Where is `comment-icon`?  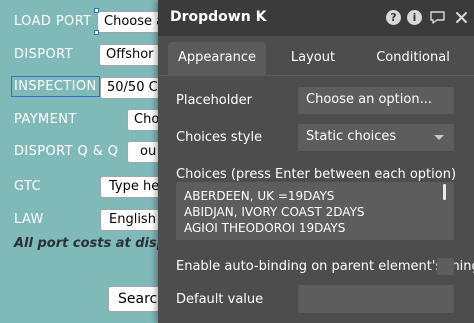 comment-icon is located at coordinates (437, 17).